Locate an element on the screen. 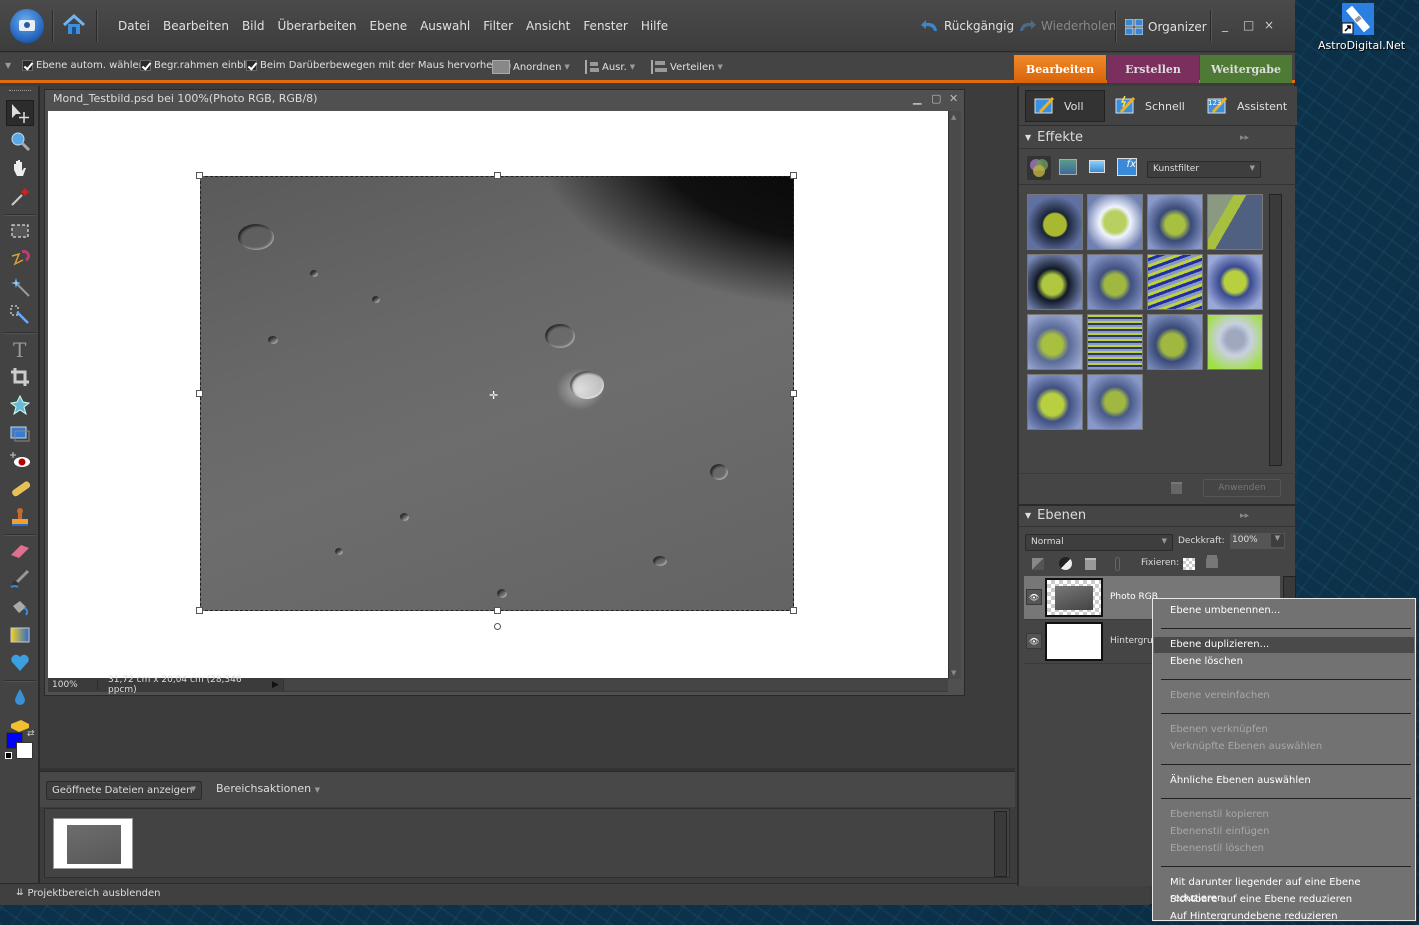  cookie-cutter-tool is located at coordinates (20, 405).